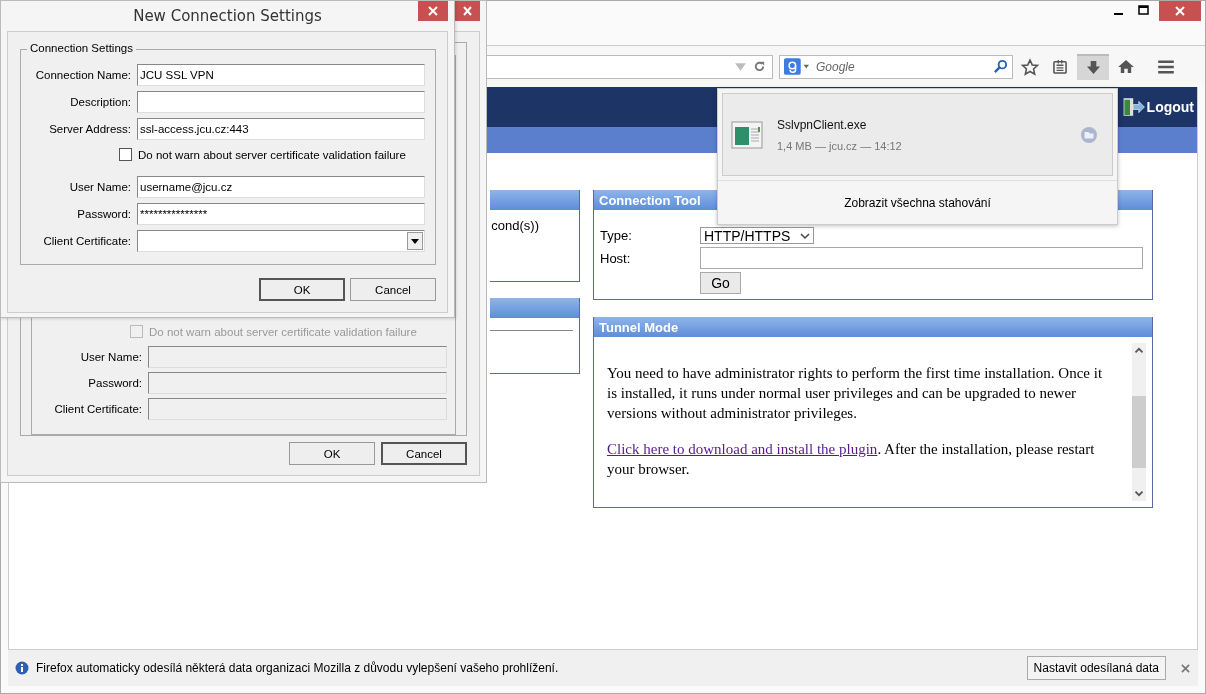 The height and width of the screenshot is (694, 1206). I want to click on search-icon, so click(1000, 66).